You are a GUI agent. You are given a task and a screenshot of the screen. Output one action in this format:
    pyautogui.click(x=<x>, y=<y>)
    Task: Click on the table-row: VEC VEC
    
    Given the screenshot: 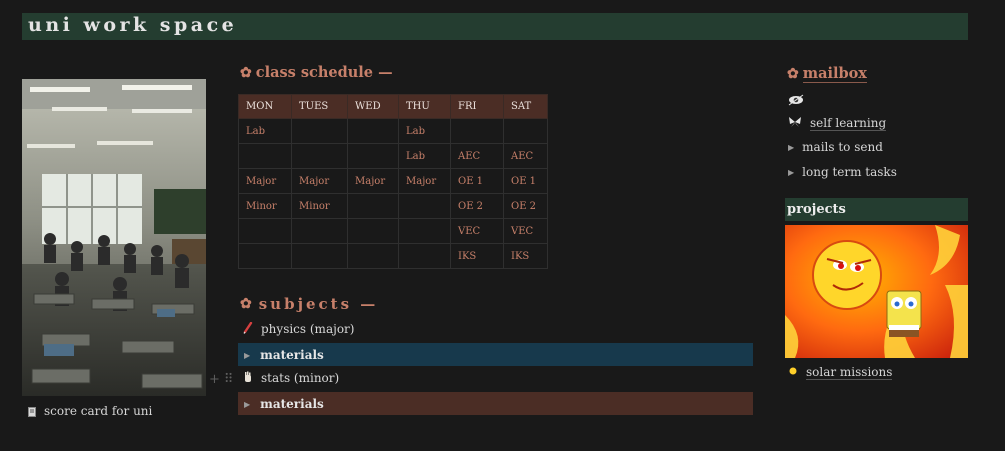 What is the action you would take?
    pyautogui.click(x=393, y=231)
    